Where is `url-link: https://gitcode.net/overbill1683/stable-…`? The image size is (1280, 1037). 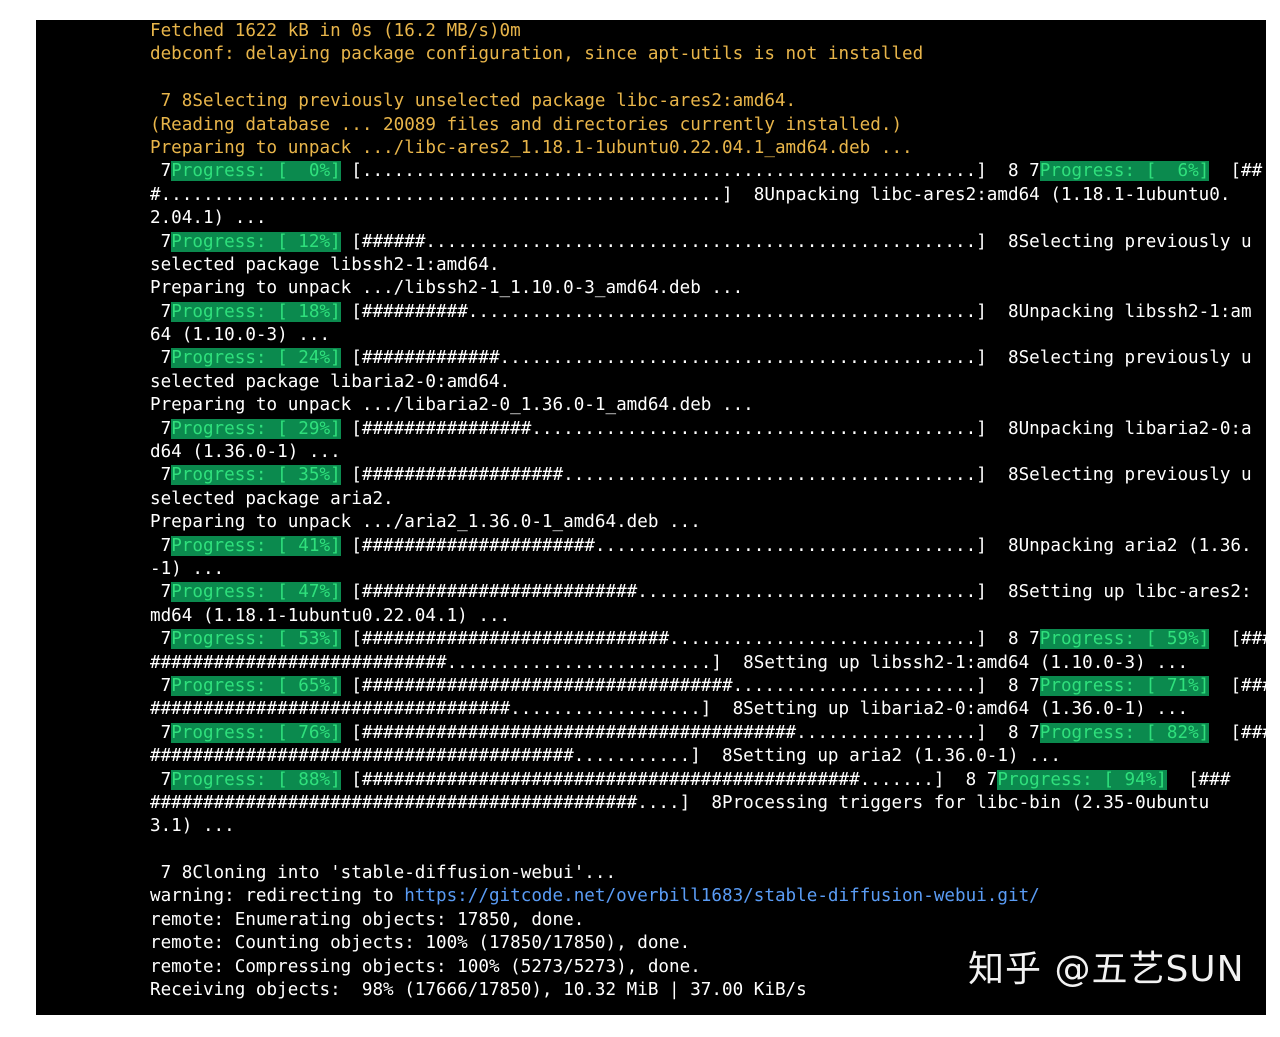
url-link: https://gitcode.net/overbill1683/stable-… is located at coordinates (722, 896).